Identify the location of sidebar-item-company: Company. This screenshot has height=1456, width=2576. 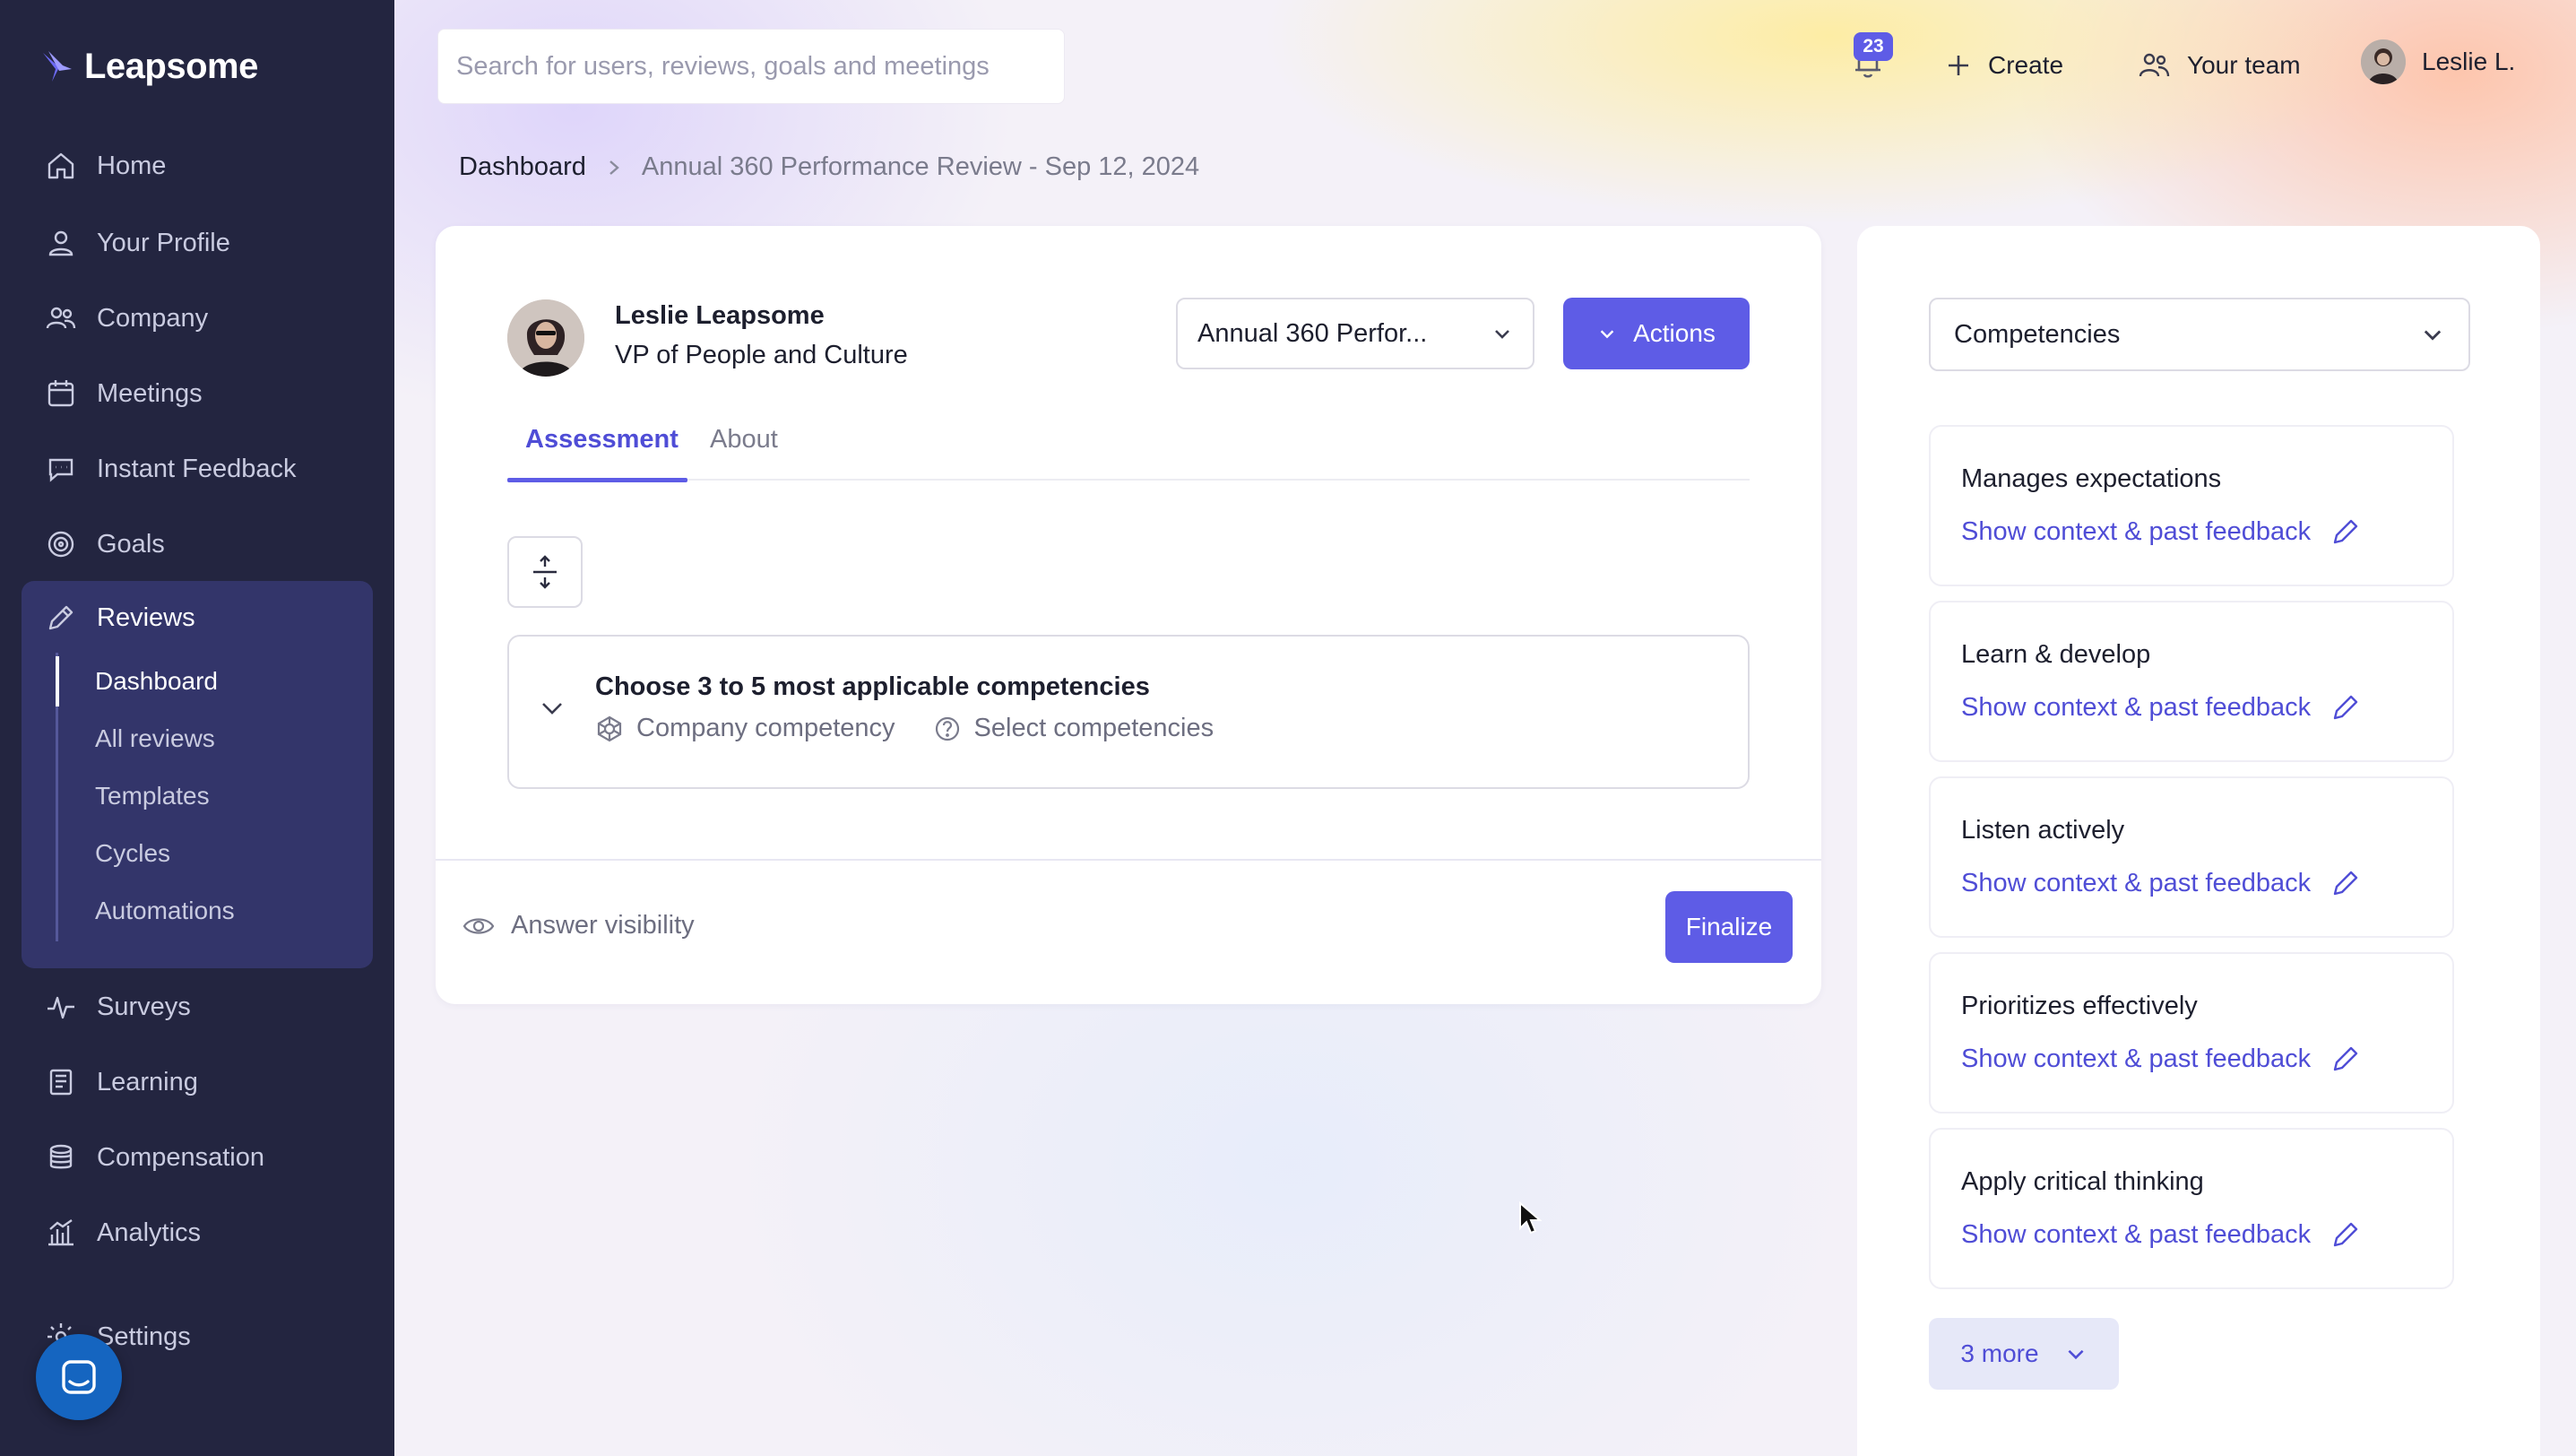
(126, 318).